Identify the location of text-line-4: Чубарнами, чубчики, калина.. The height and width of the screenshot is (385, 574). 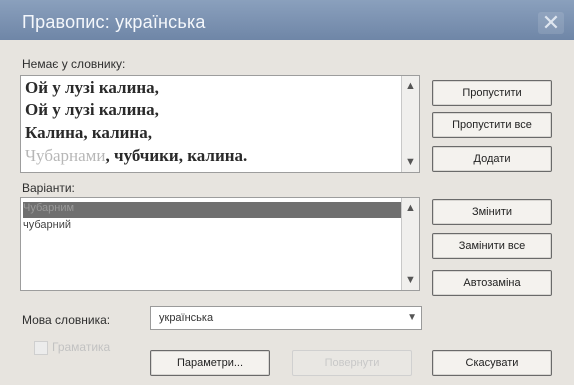
(136, 156).